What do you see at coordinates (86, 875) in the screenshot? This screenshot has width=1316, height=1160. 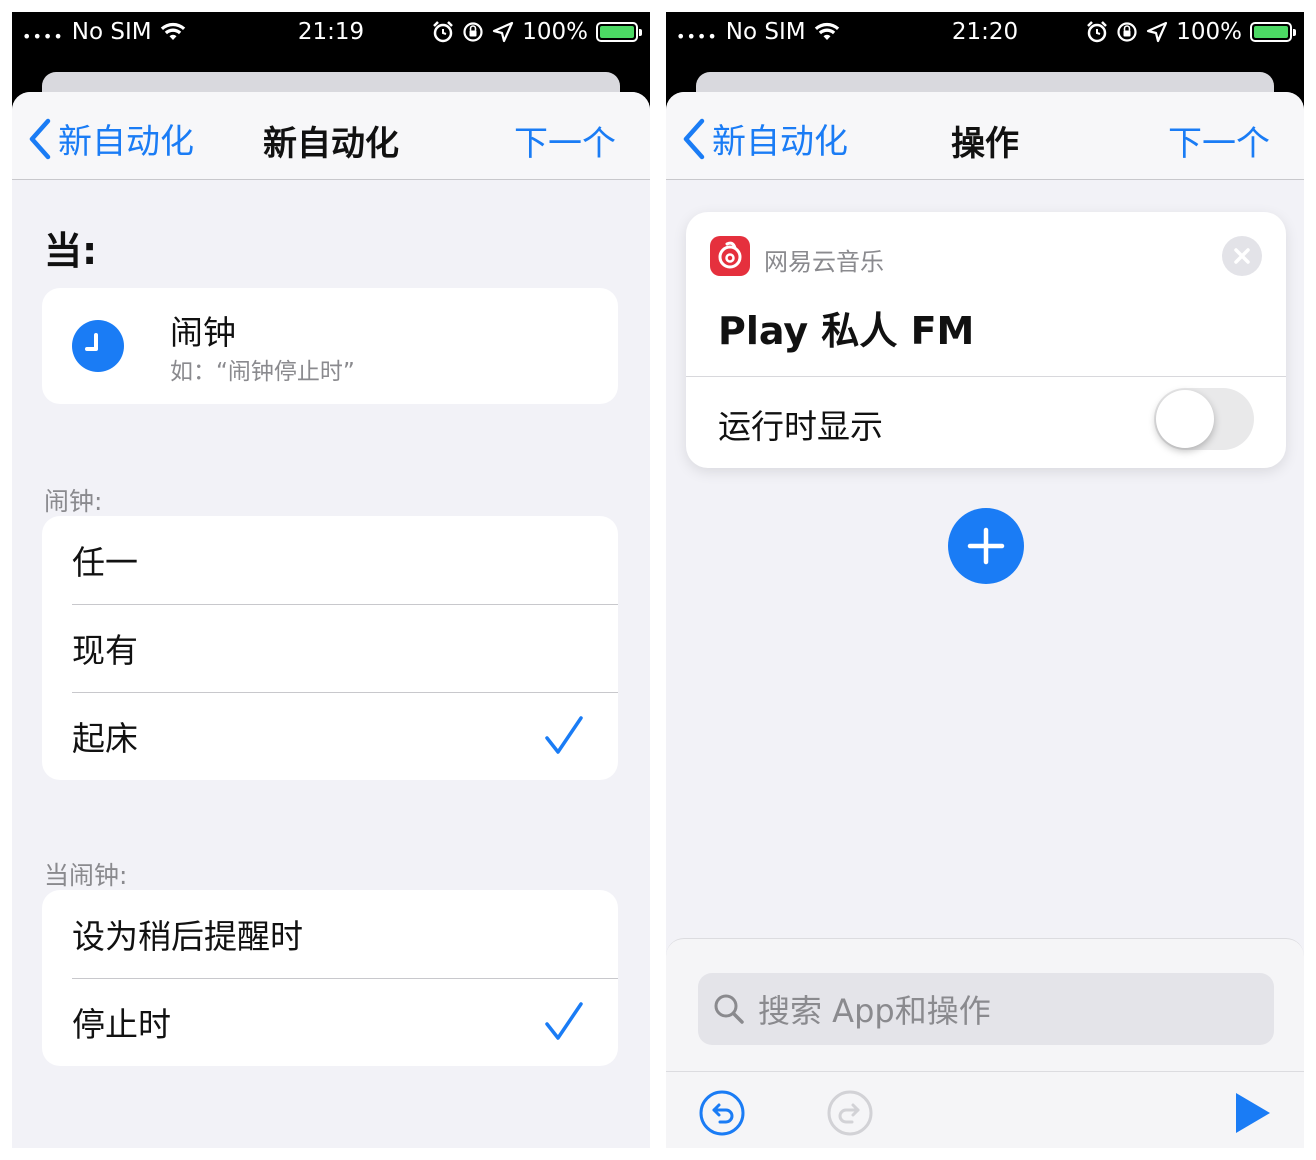 I see `event-section-heading: 当闹钟:` at bounding box center [86, 875].